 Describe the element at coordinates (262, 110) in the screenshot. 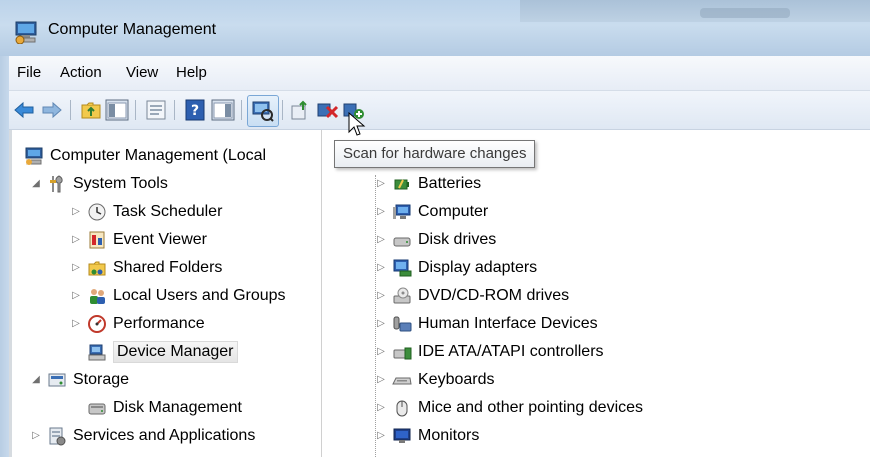

I see `scan-hardware-icon` at that location.